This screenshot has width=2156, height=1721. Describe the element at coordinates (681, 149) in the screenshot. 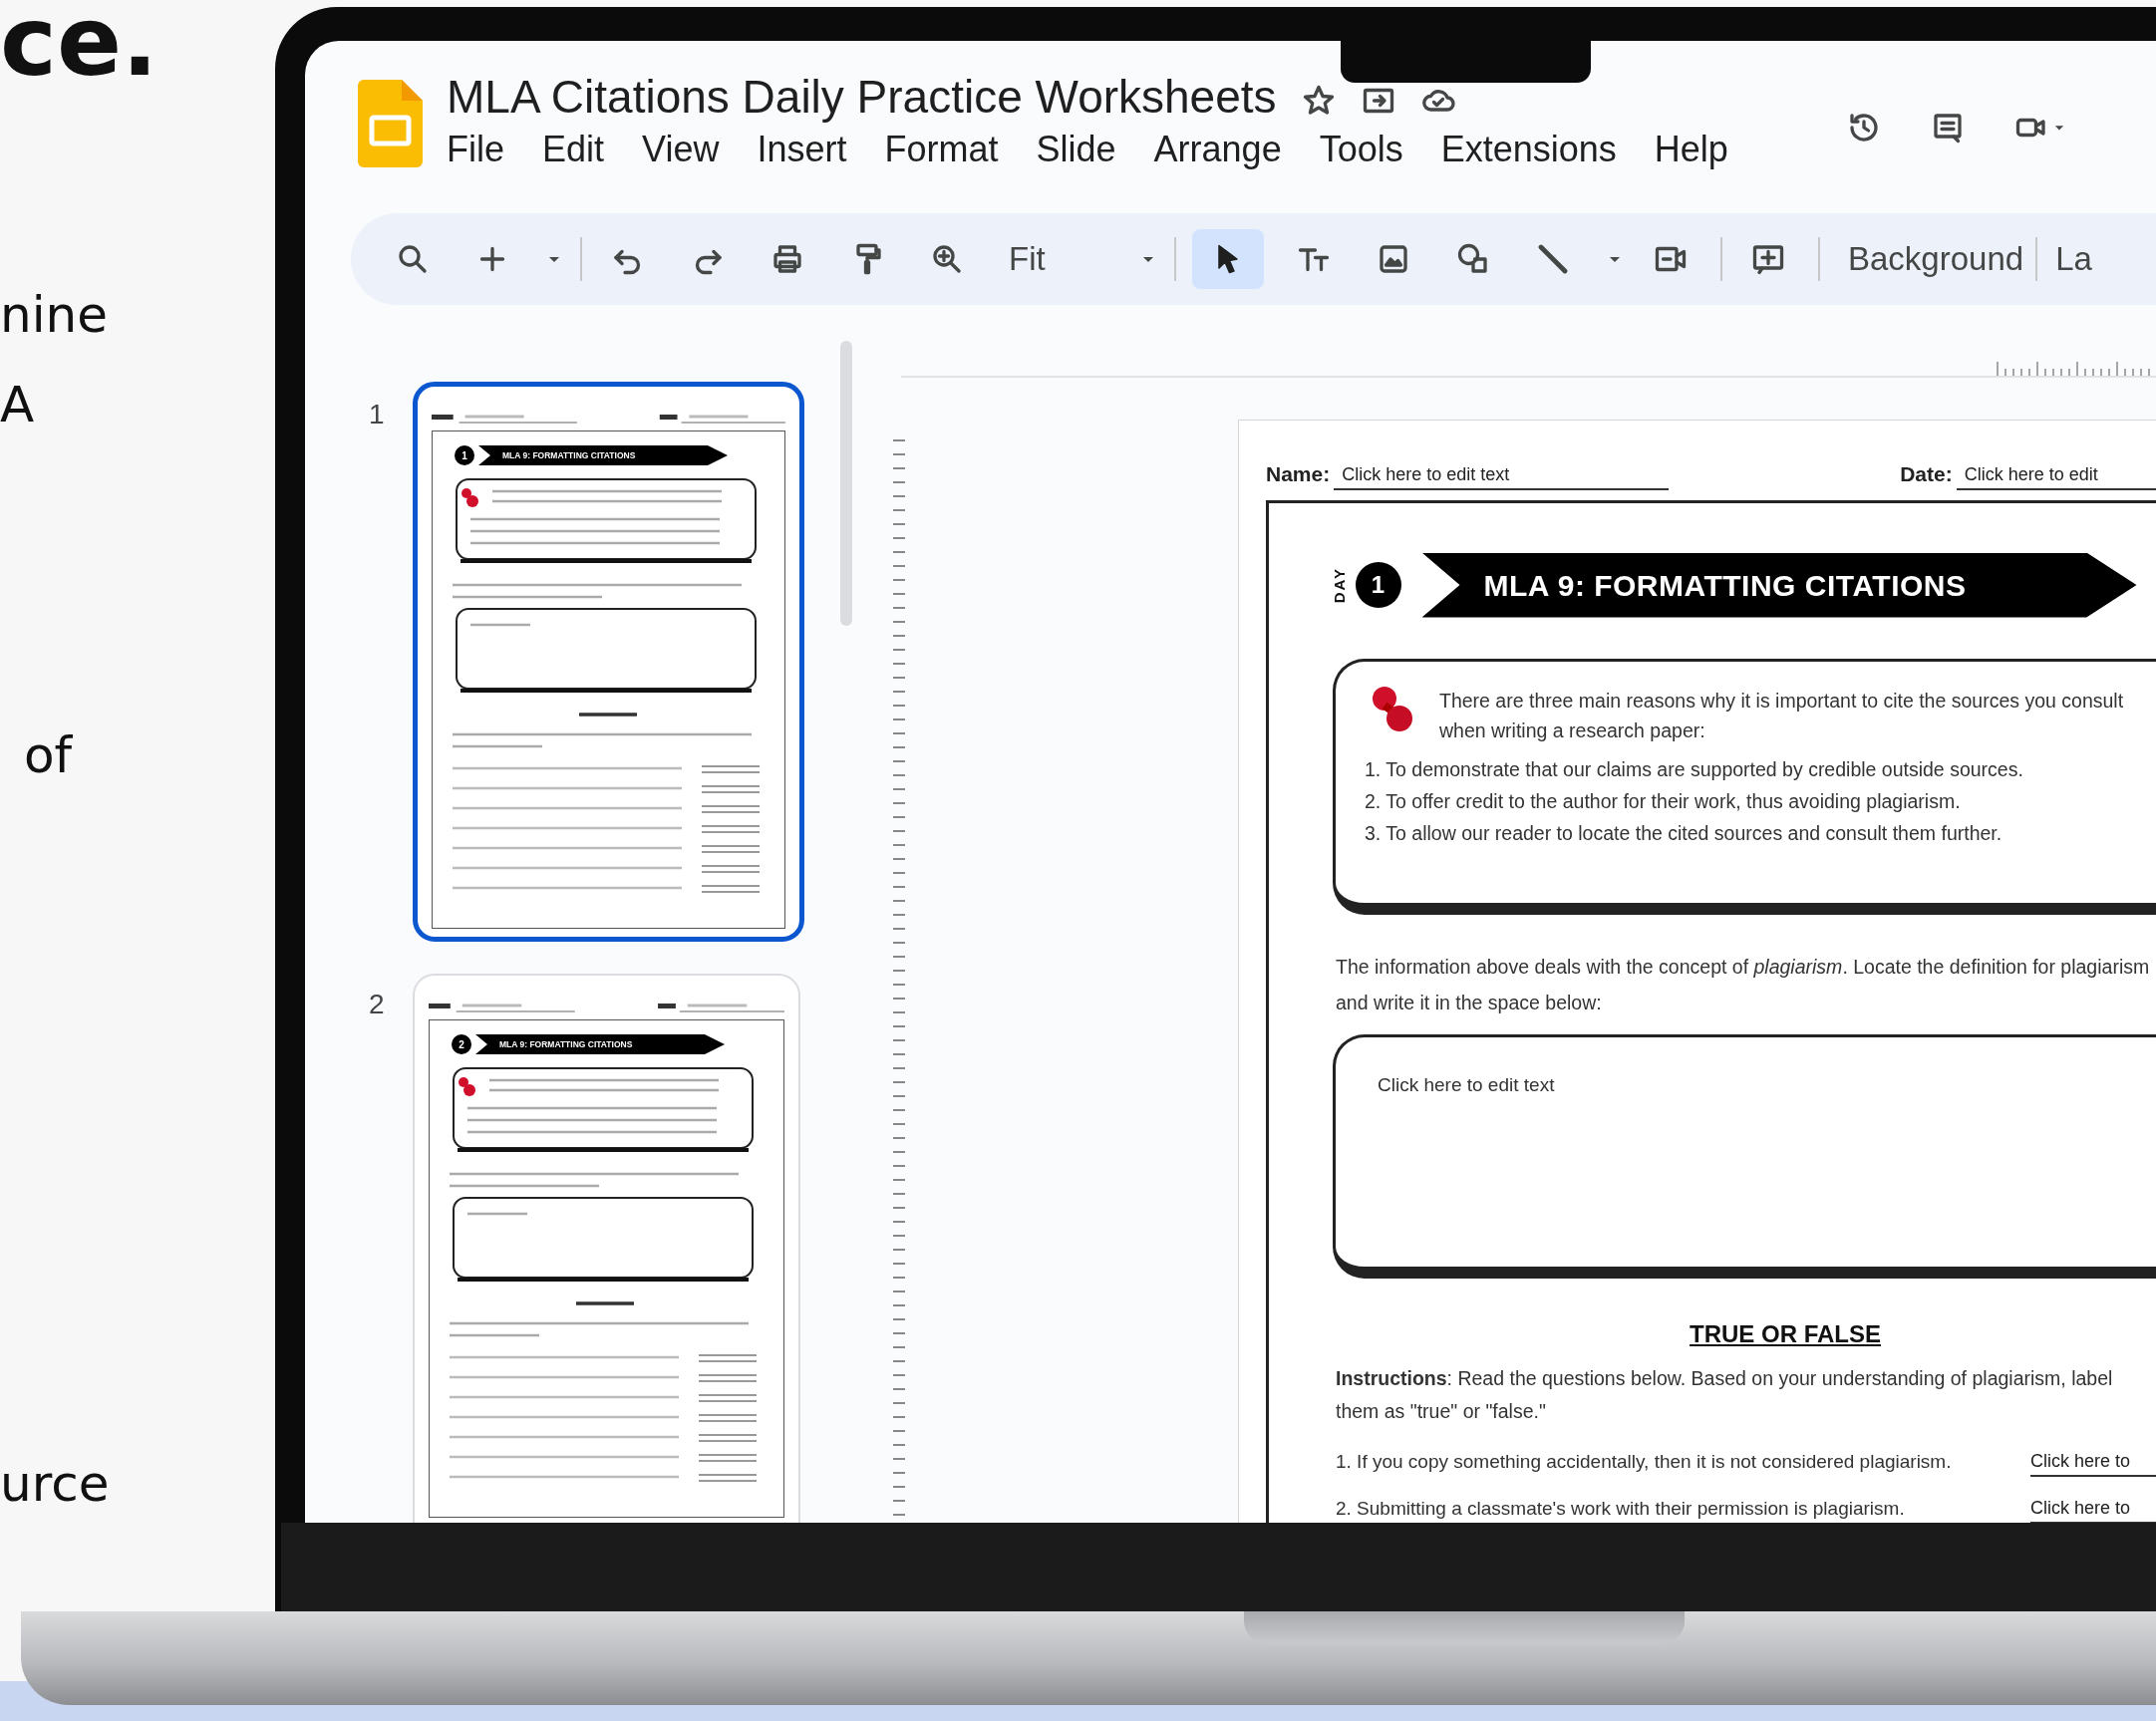

I see `menu-item: View` at that location.